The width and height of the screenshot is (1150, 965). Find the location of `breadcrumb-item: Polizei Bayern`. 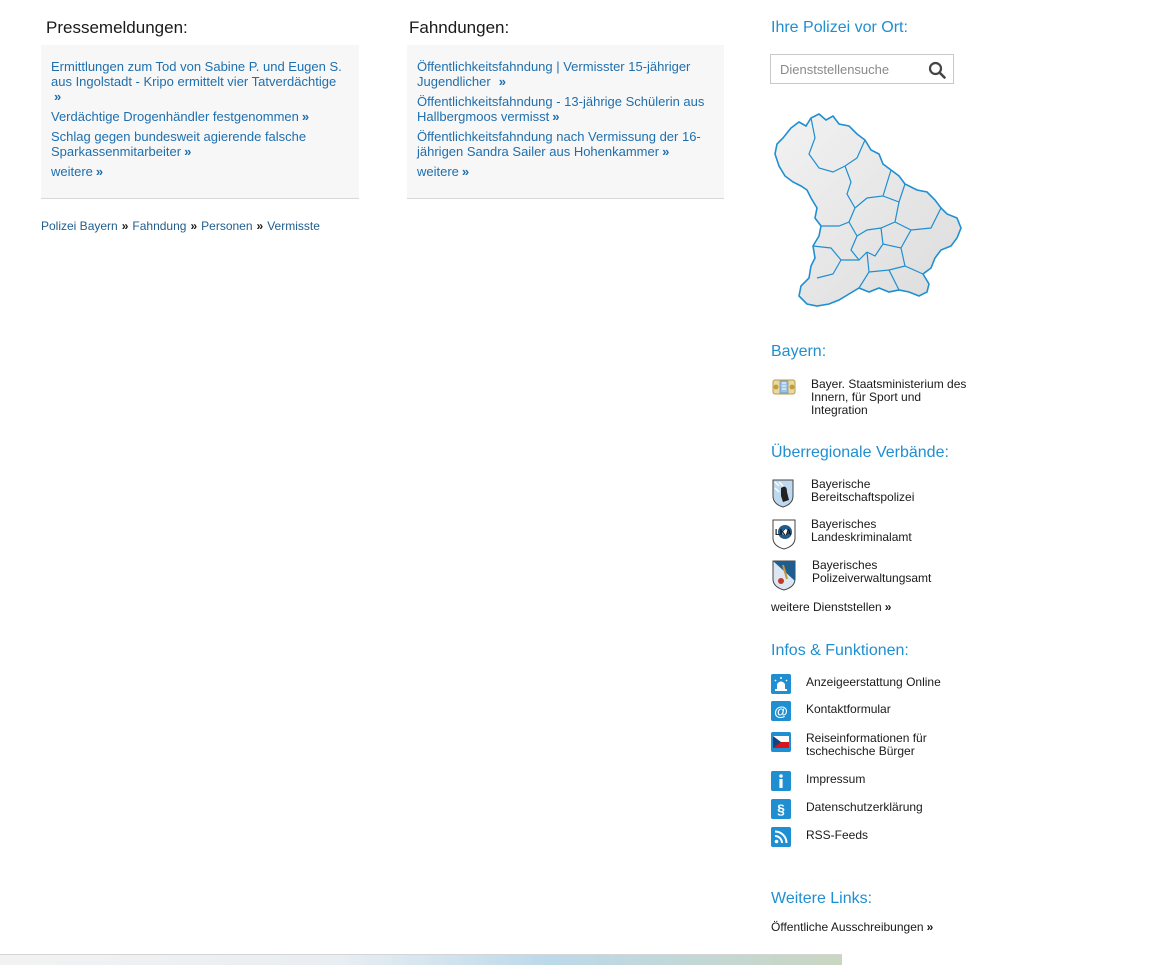

breadcrumb-item: Polizei Bayern is located at coordinates (79, 226).